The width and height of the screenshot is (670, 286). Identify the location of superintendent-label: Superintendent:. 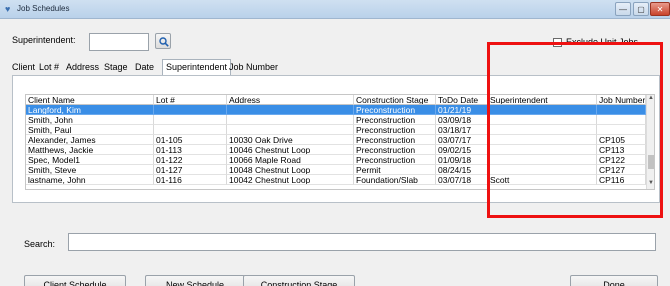
(44, 40).